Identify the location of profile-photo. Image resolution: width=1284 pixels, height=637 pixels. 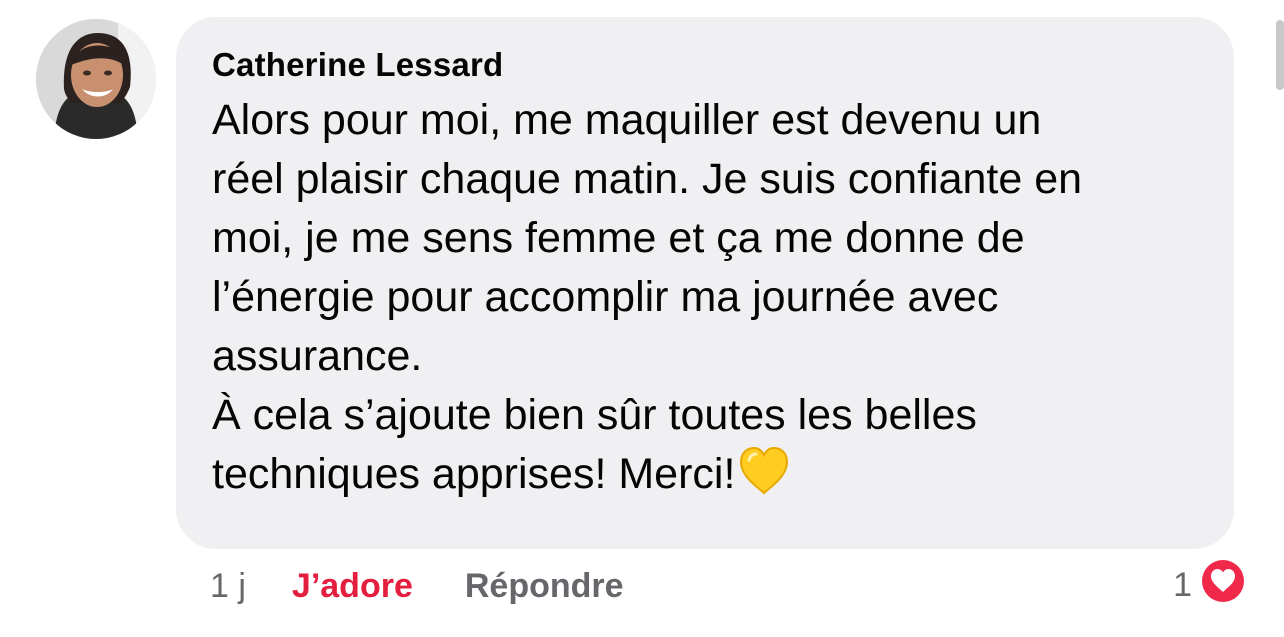
(96, 79).